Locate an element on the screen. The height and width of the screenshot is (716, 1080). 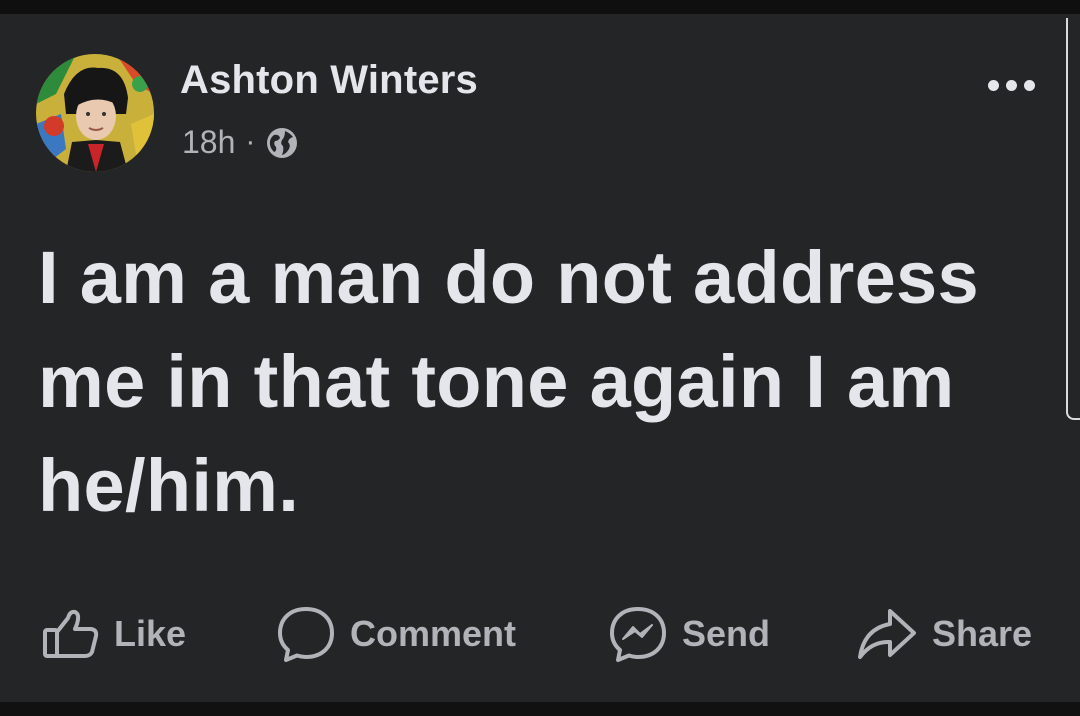
post-meta: 18h · is located at coordinates (240, 142).